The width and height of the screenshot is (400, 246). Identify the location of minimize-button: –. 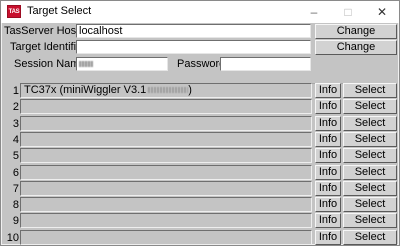
(314, 12).